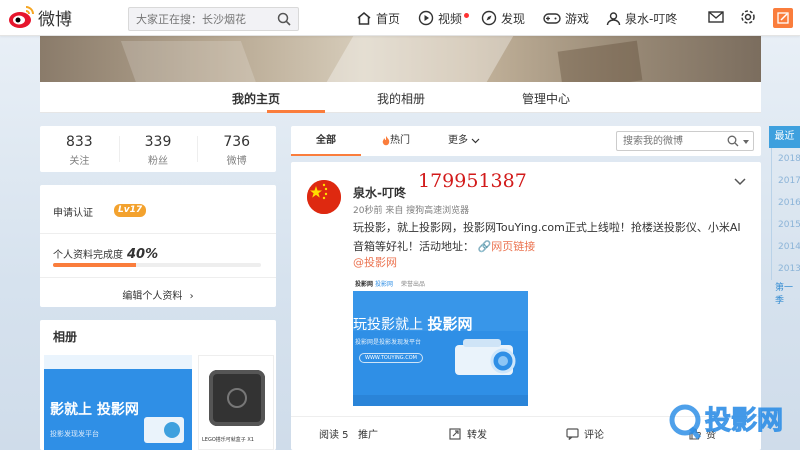 This screenshot has width=800, height=450. I want to click on feed-search-input, so click(672, 141).